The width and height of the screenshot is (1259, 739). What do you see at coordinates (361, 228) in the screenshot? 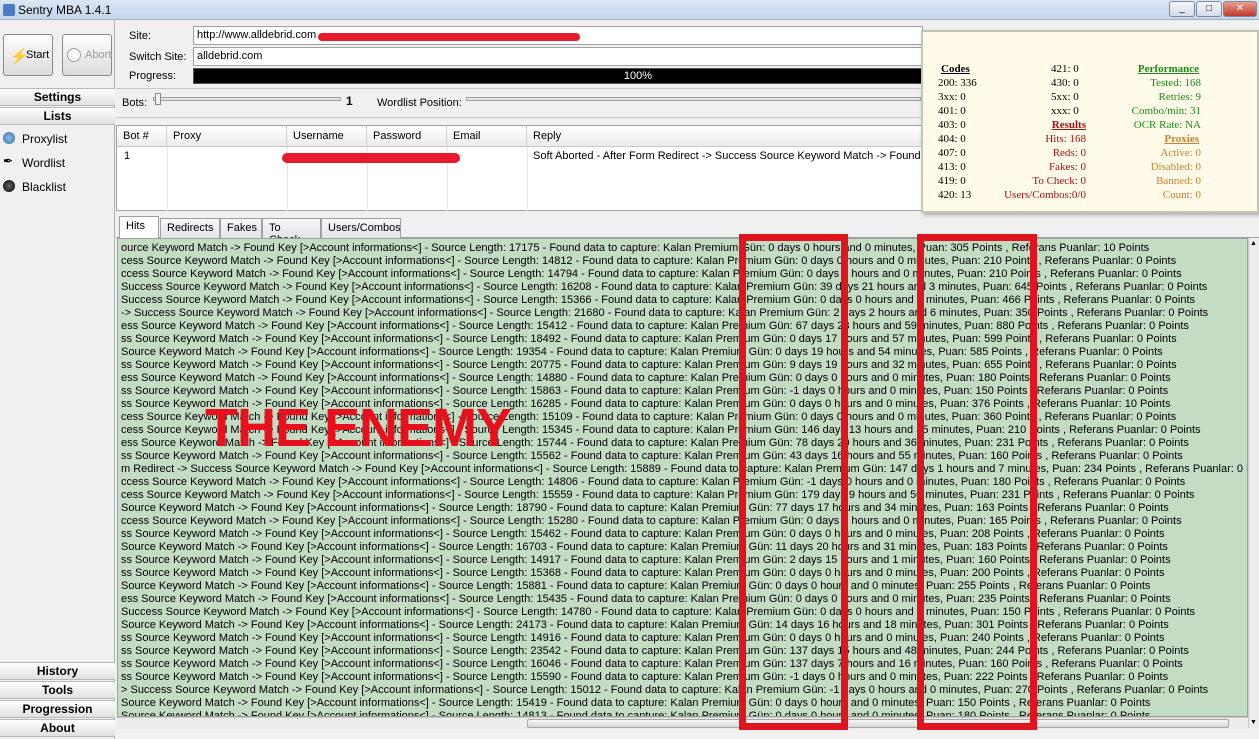
I see `tab-users-combos: Users/Combos` at bounding box center [361, 228].